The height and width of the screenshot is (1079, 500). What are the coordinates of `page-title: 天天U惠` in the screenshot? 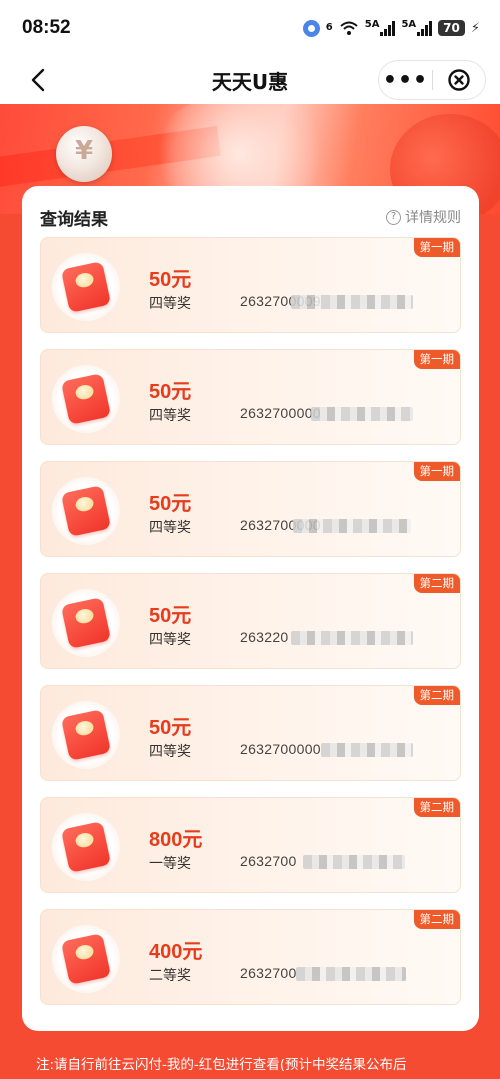 It's located at (250, 81).